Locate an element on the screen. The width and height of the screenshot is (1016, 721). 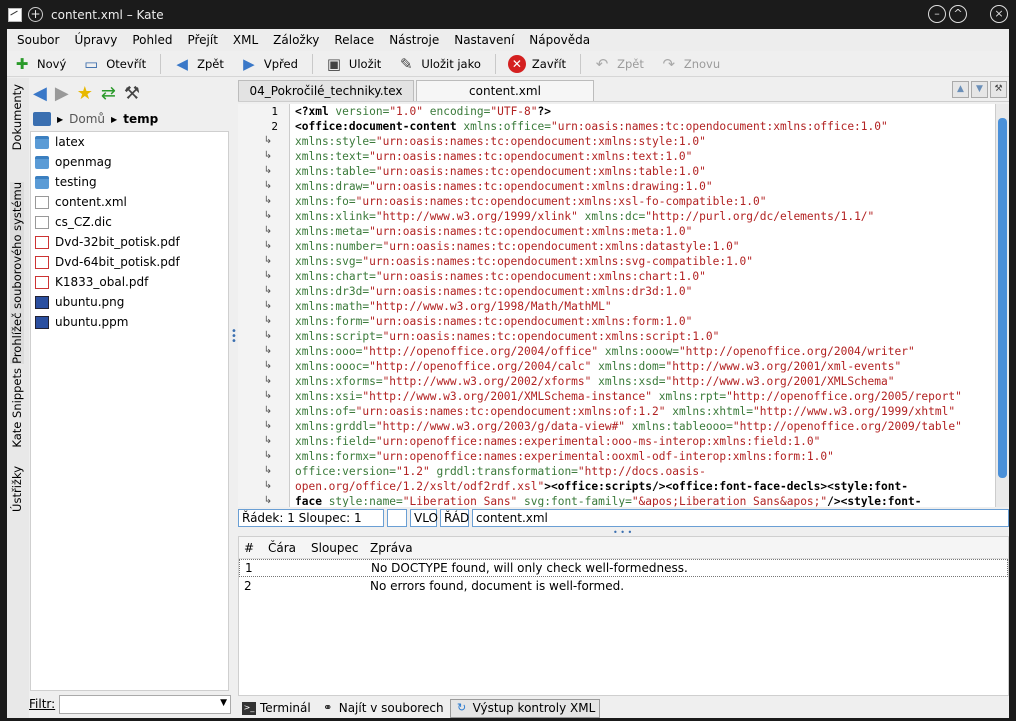
menu-item-4: XML is located at coordinates (245, 40).